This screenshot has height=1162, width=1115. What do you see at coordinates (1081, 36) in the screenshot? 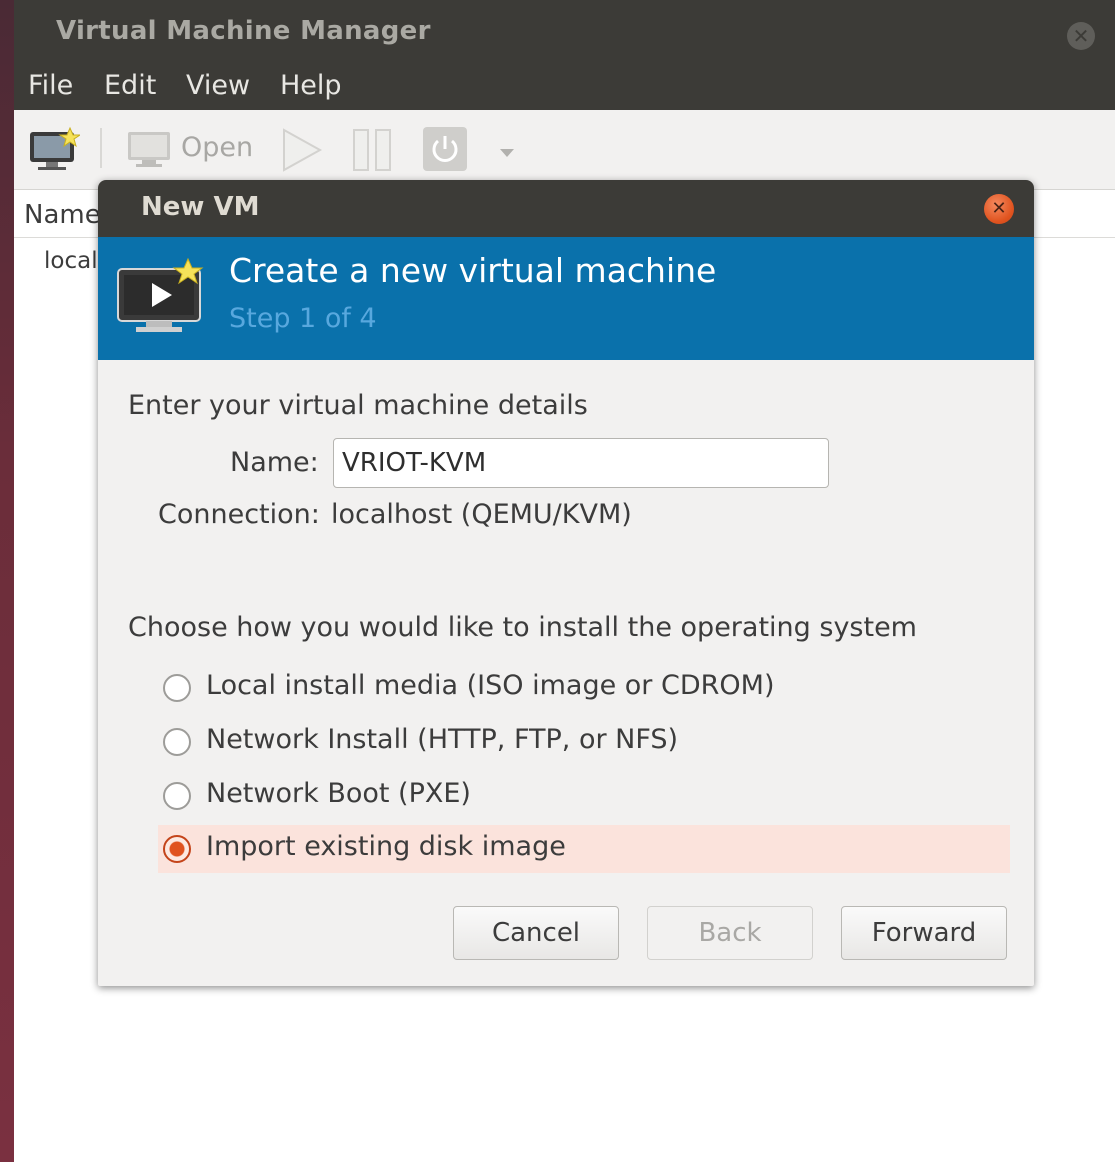
I see `main-close-icon: ✕` at bounding box center [1081, 36].